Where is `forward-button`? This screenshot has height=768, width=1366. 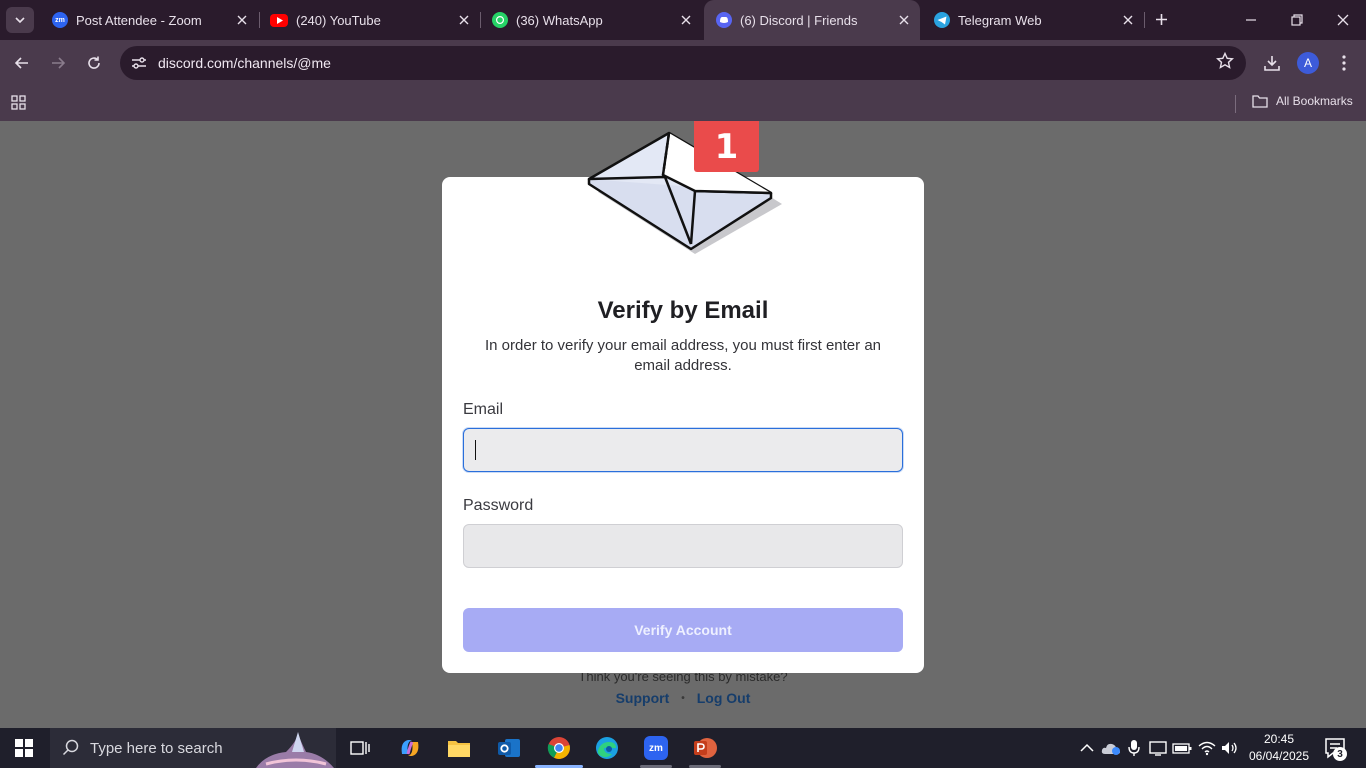
forward-button is located at coordinates (58, 63).